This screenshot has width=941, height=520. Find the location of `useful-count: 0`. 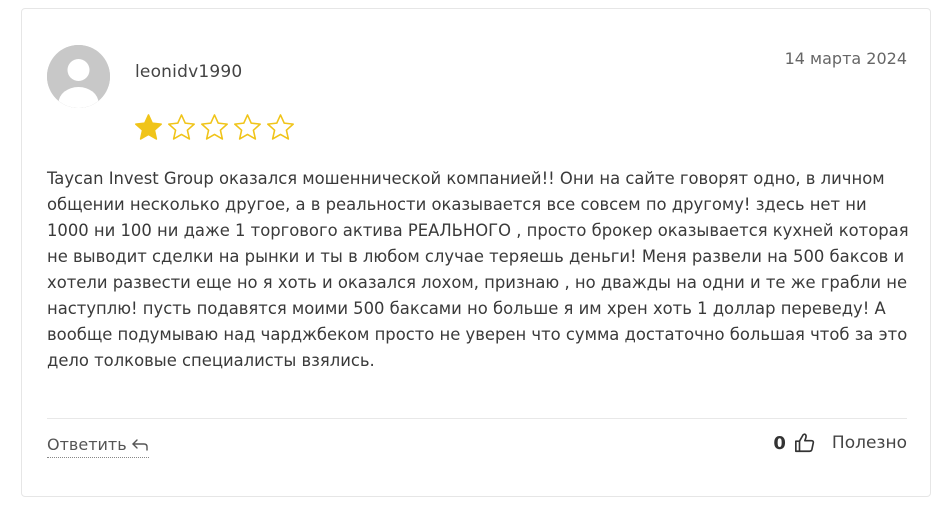

useful-count: 0 is located at coordinates (779, 443).